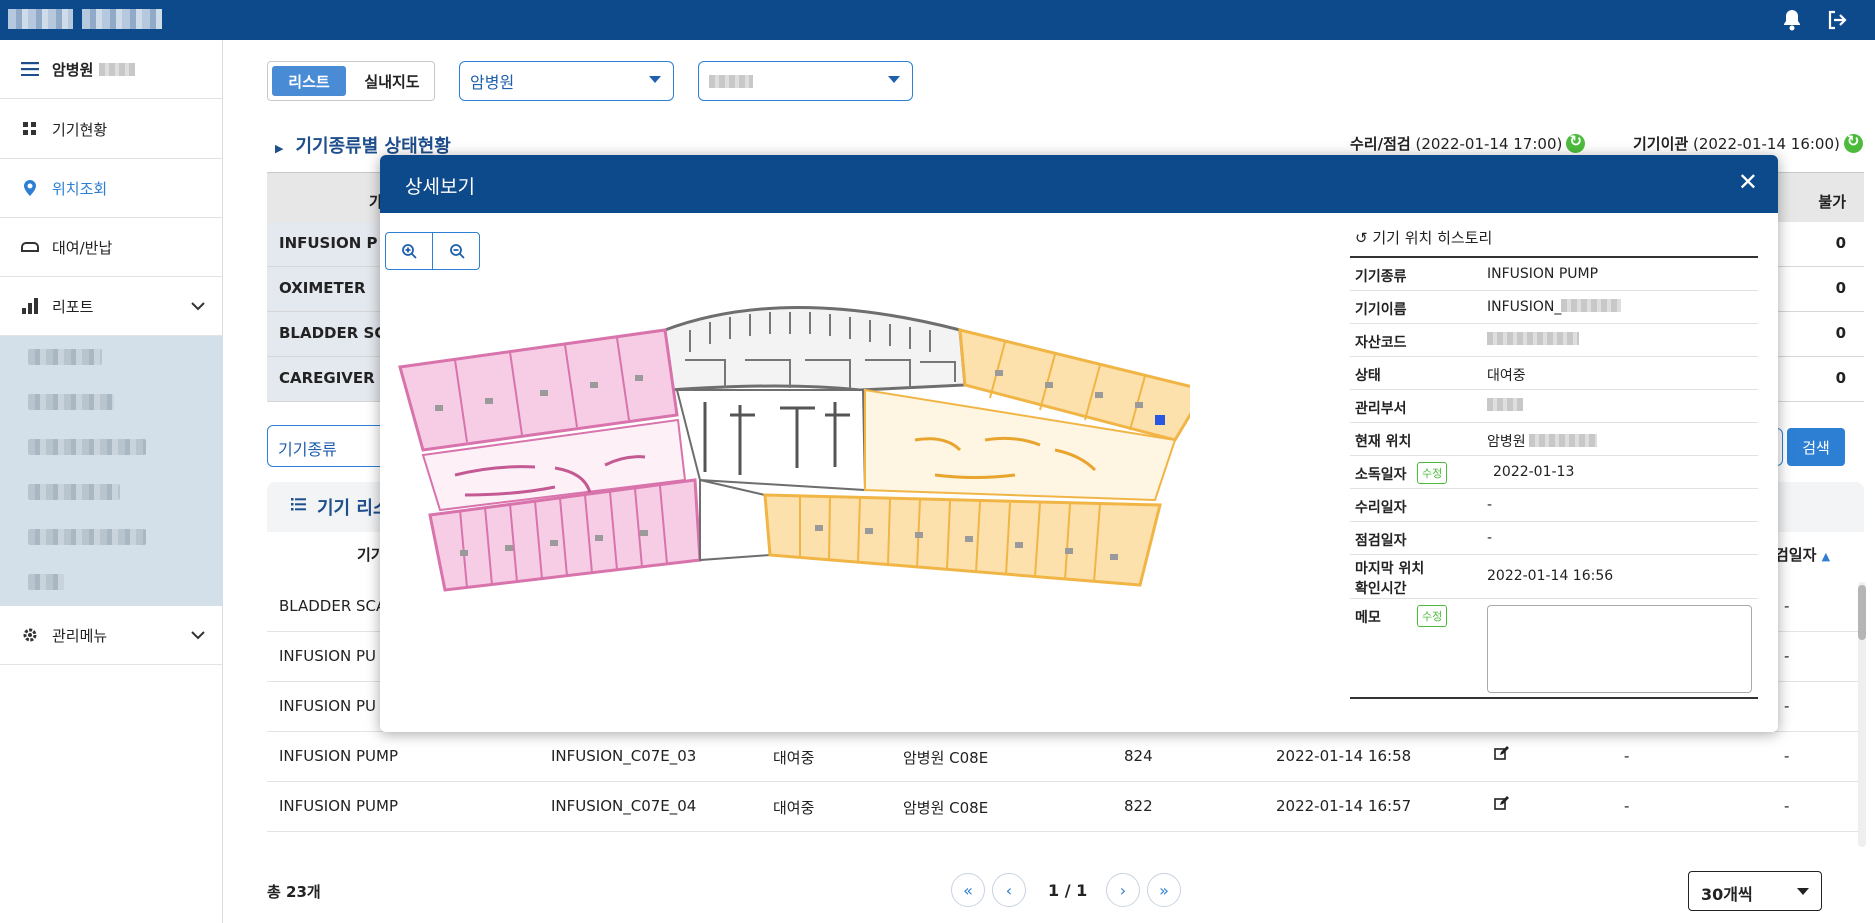 This screenshot has height=923, width=1875. What do you see at coordinates (655, 79) in the screenshot?
I see `caret-down-icon` at bounding box center [655, 79].